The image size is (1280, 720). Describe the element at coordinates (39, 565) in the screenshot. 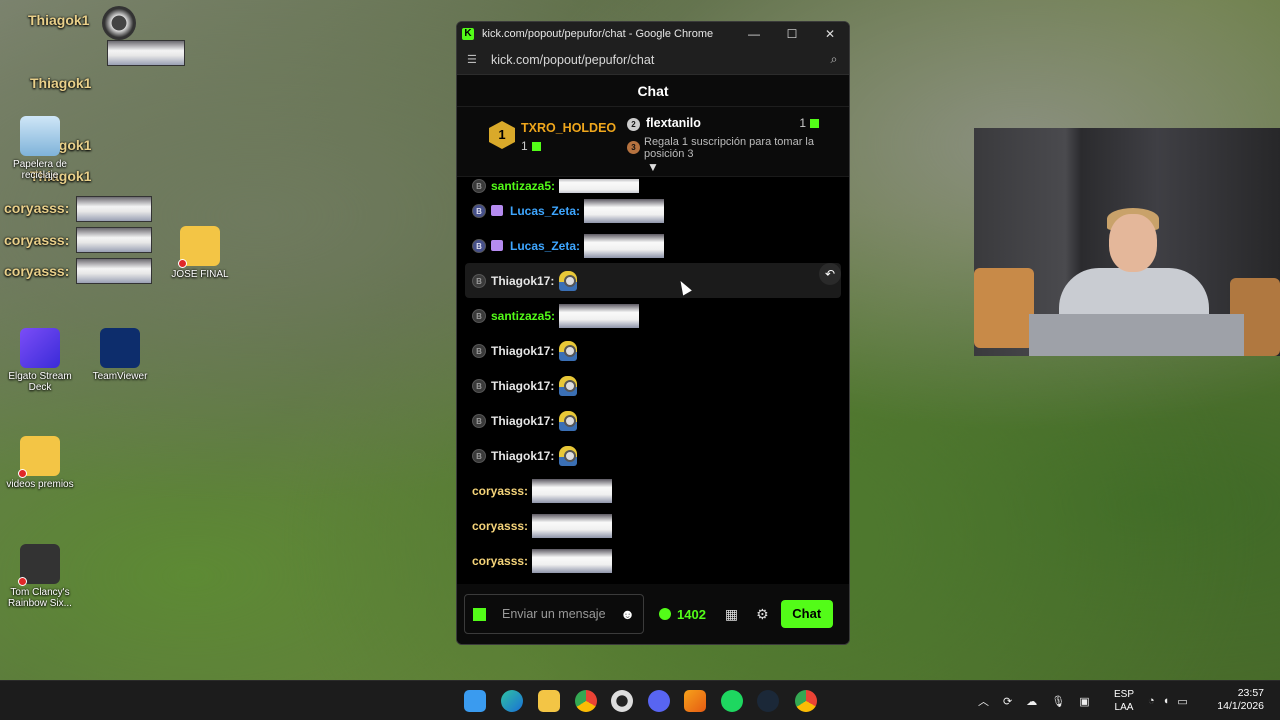

I see `rainbow-six-icon` at that location.